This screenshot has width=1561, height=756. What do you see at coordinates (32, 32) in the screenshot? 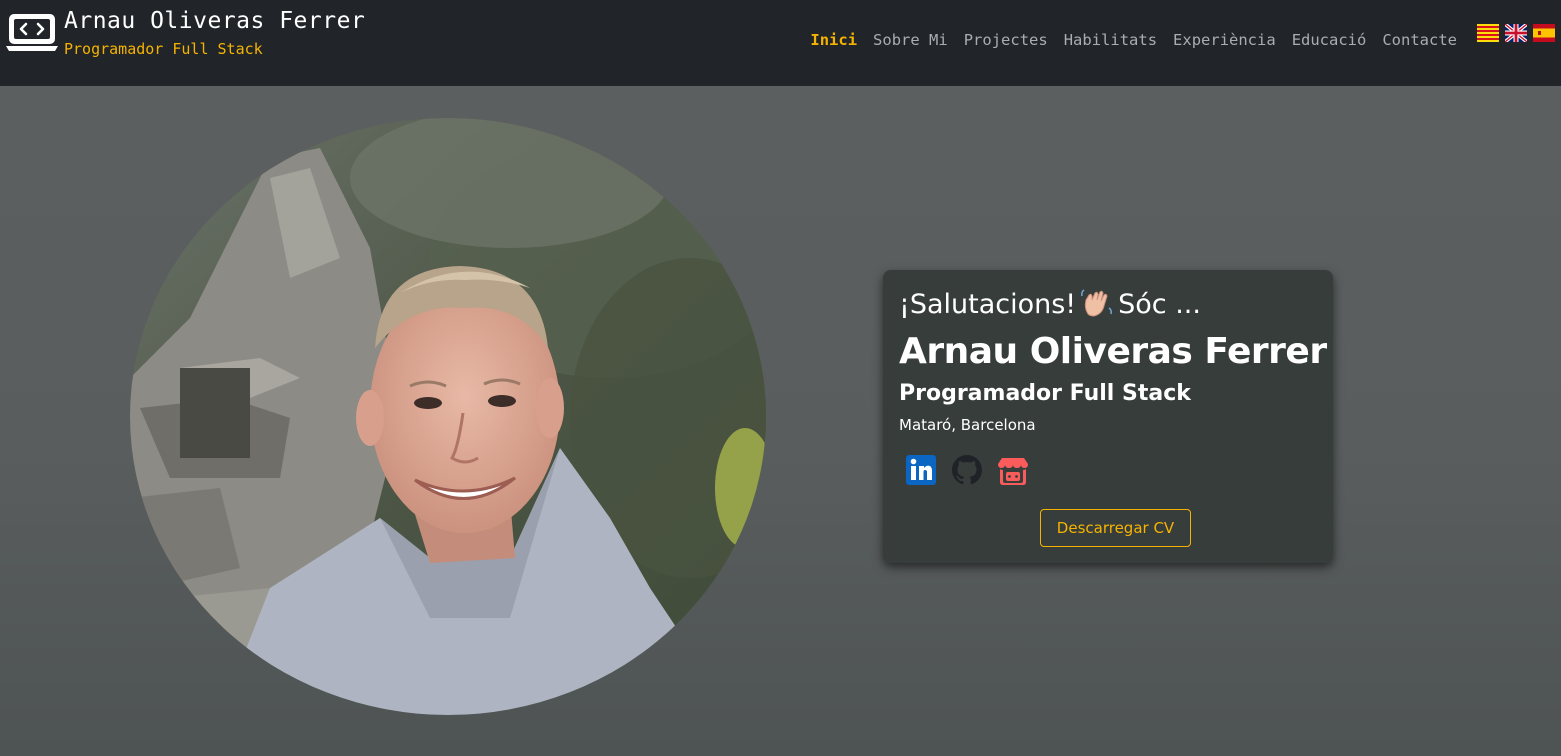
I see `laptop-code-icon` at bounding box center [32, 32].